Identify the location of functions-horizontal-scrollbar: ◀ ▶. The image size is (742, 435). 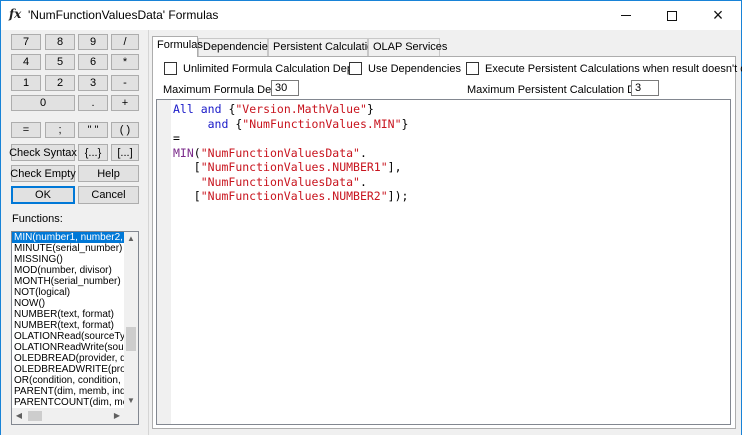
(75, 416).